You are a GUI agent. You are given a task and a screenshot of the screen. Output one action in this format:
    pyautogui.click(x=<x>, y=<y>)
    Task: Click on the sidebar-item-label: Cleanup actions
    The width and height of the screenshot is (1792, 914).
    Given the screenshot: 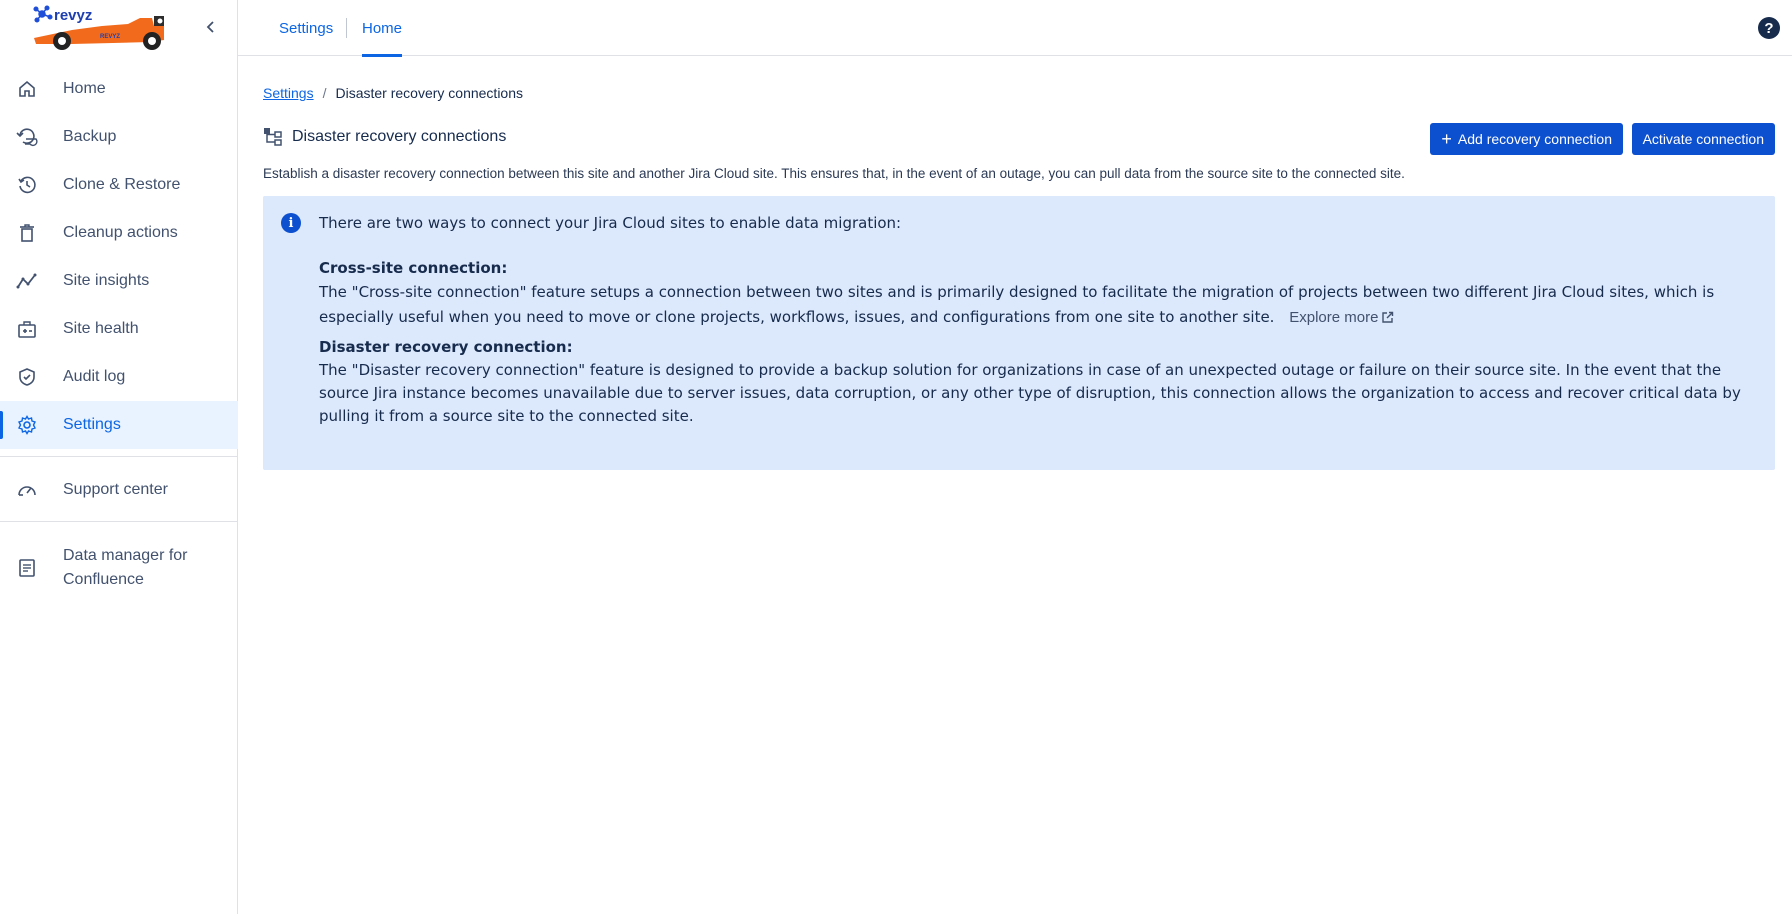 What is the action you would take?
    pyautogui.click(x=120, y=232)
    